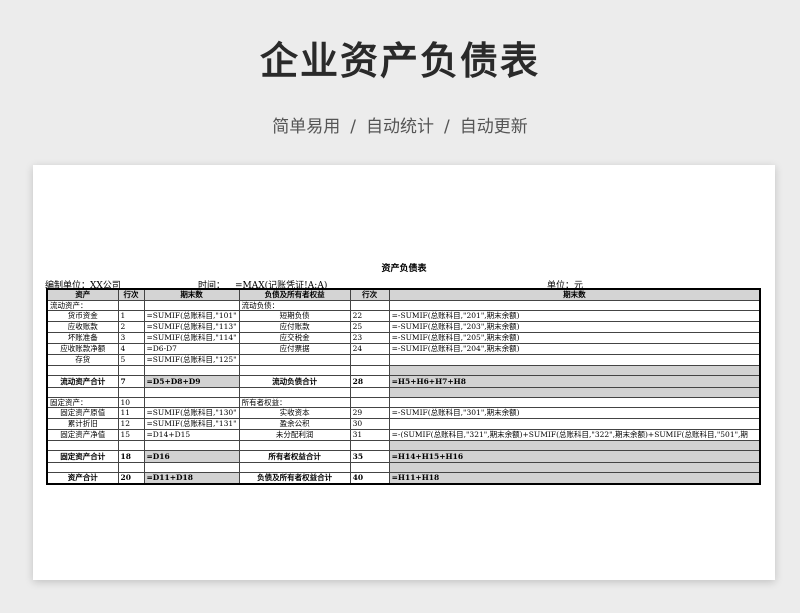 Image resolution: width=800 pixels, height=613 pixels. I want to click on asset-line-no: 20, so click(131, 478).